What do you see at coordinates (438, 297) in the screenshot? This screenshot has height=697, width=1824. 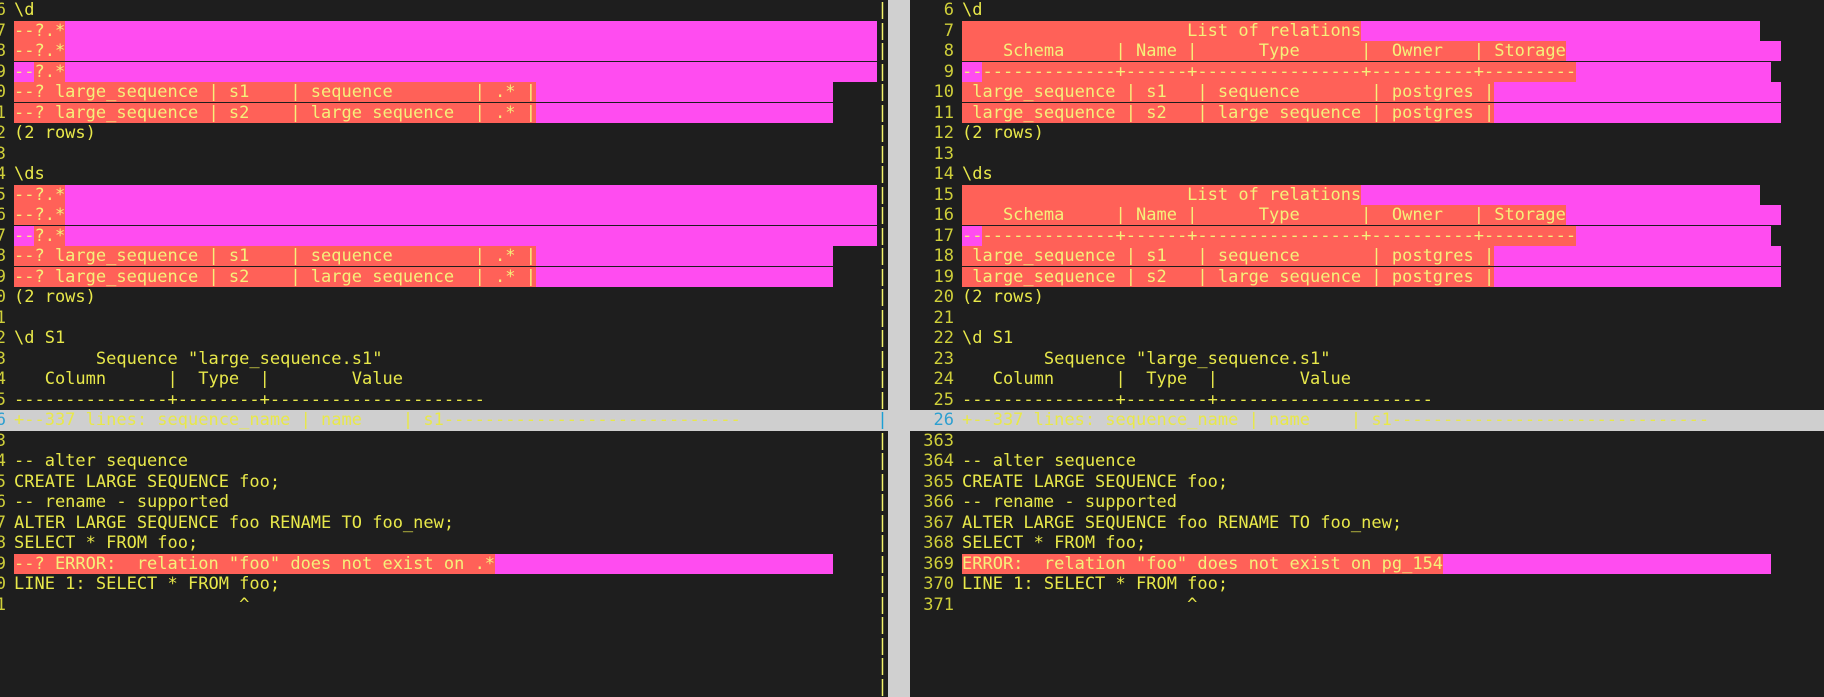 I see `text-line: 0 (2 rows)` at bounding box center [438, 297].